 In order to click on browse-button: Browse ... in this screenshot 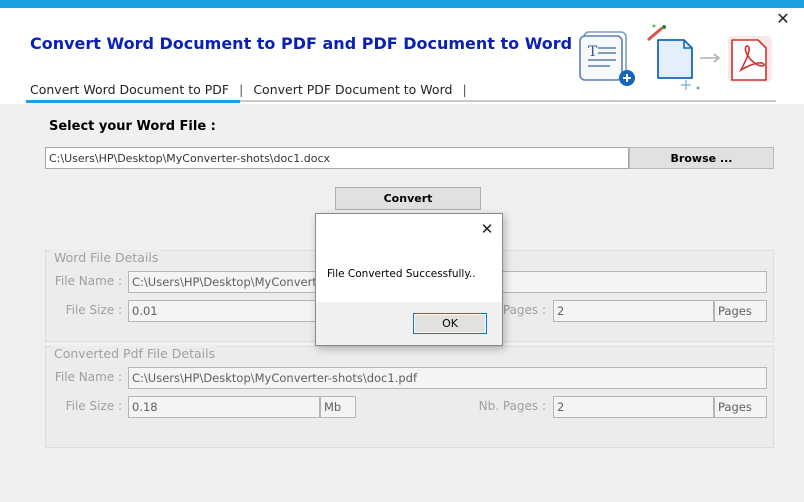, I will do `click(701, 158)`.